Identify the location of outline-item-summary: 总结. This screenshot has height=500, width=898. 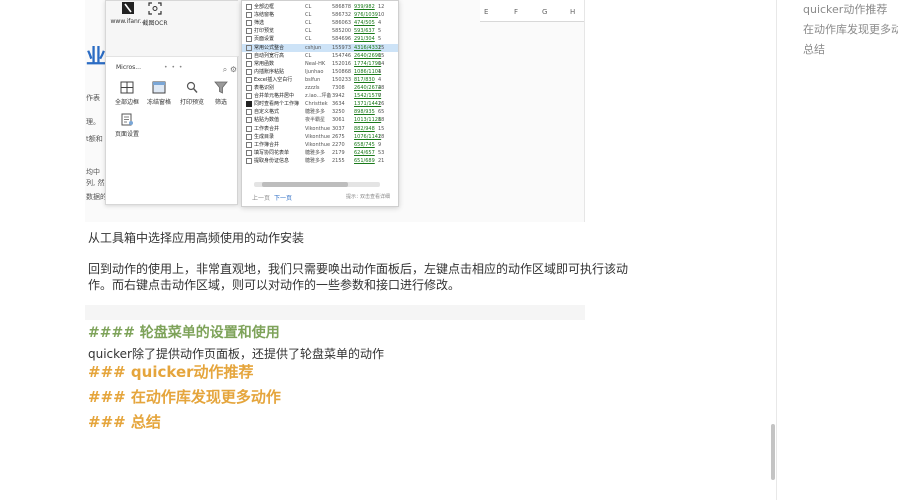
(814, 49).